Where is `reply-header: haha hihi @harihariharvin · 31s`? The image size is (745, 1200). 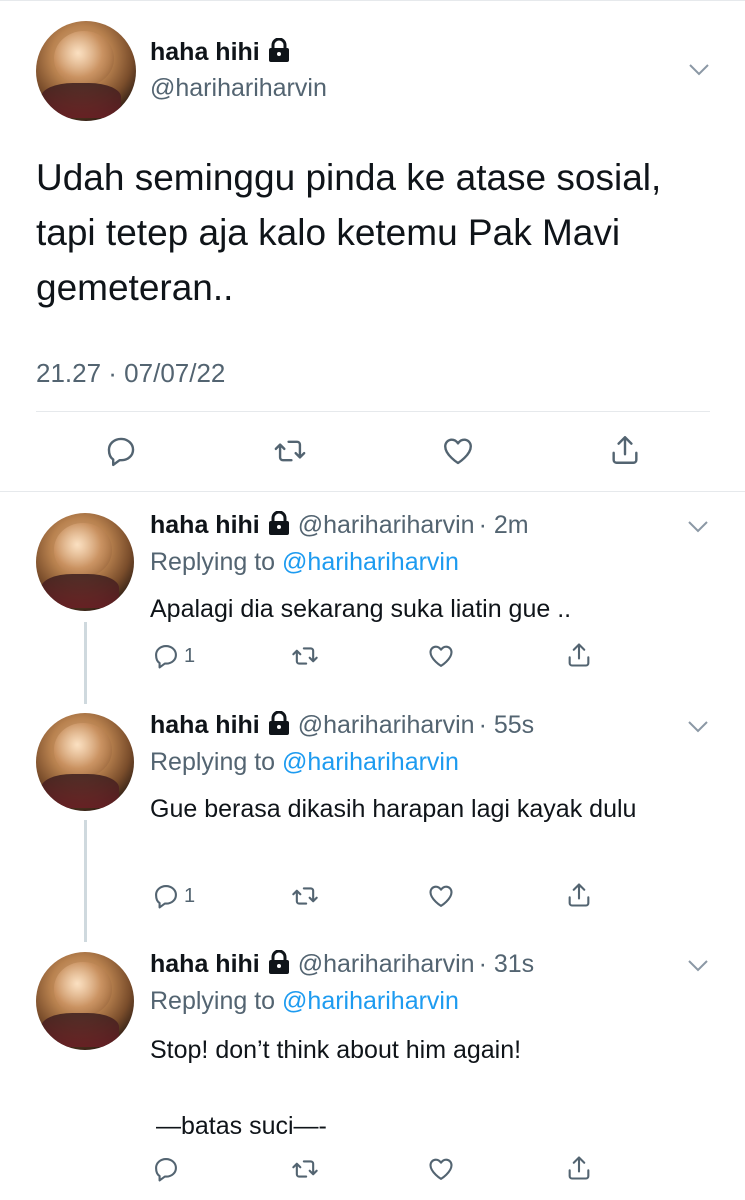
reply-header: haha hihi @harihariharvin · 31s is located at coordinates (342, 965).